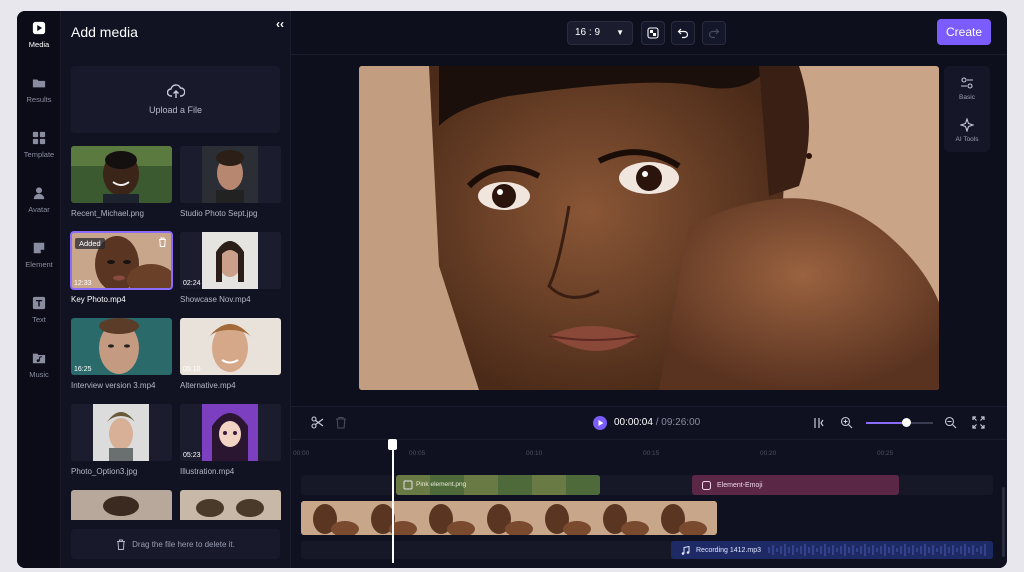 This screenshot has height=572, width=1024. What do you see at coordinates (676, 422) in the screenshot?
I see `total-time: / 09:26:00` at bounding box center [676, 422].